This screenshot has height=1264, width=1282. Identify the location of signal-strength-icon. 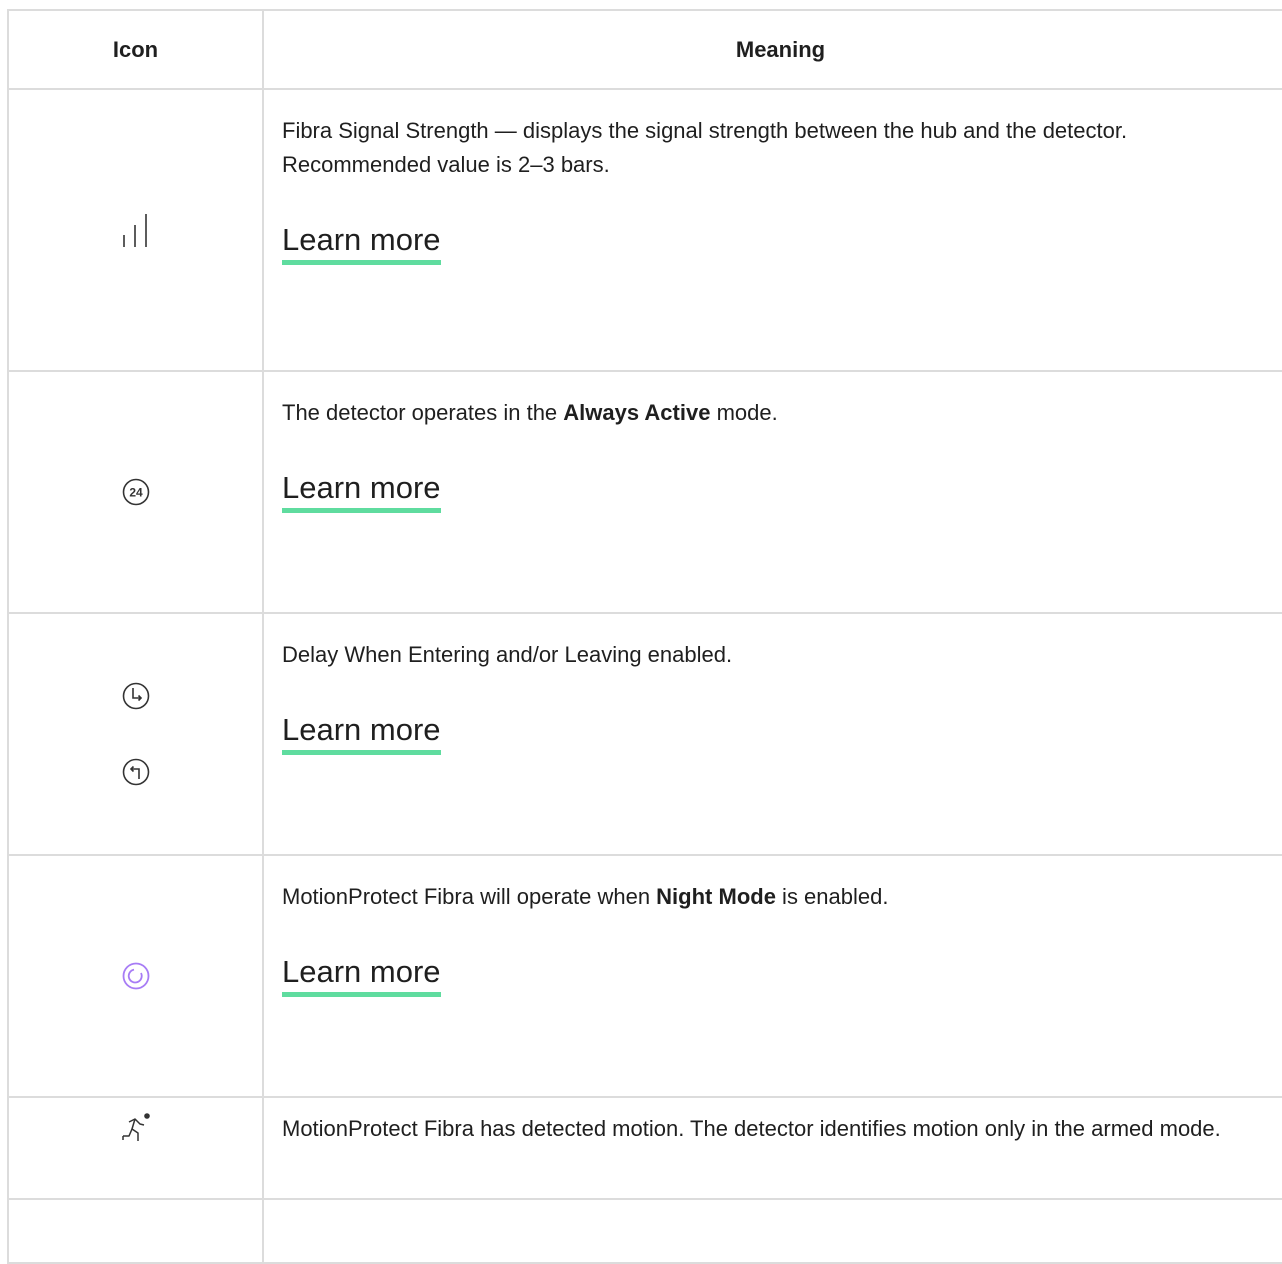
(136, 230).